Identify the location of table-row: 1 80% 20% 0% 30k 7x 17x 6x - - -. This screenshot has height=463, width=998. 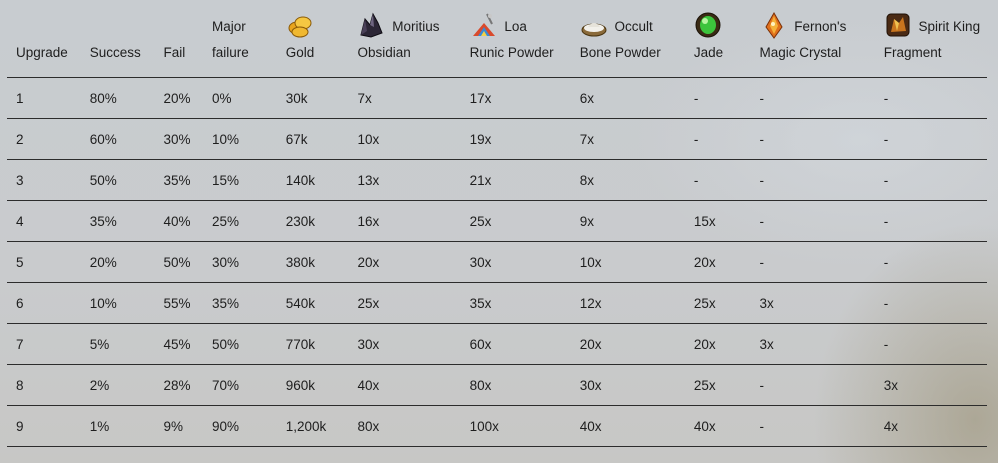
(497, 98).